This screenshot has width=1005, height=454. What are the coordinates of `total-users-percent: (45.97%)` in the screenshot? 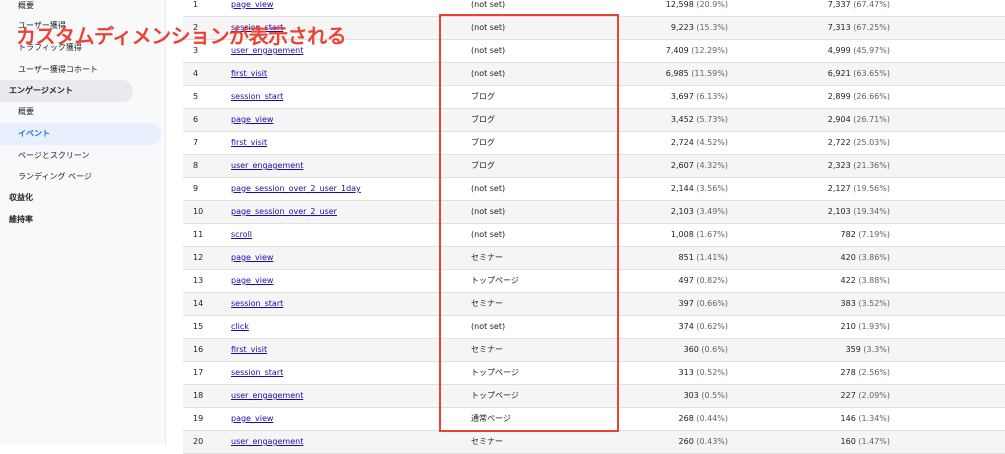 It's located at (871, 50).